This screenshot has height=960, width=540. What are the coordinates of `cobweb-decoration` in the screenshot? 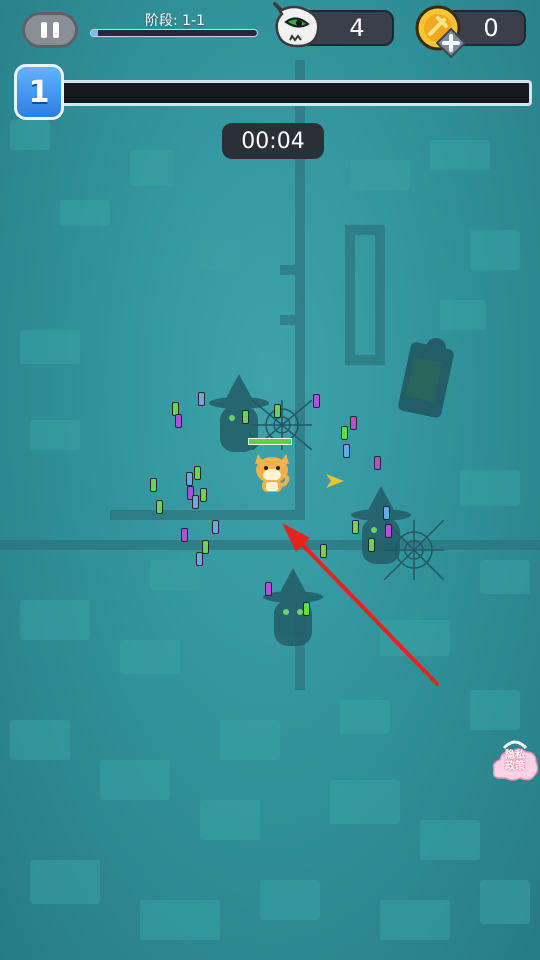 It's located at (414, 550).